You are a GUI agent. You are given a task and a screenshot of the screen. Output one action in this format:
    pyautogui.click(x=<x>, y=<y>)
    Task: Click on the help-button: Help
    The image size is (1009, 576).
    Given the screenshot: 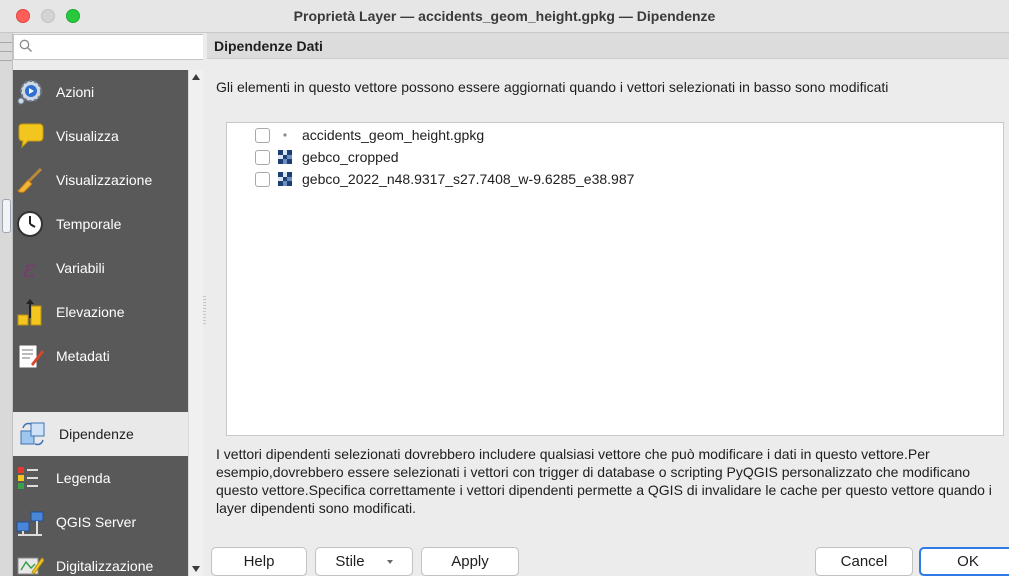 What is the action you would take?
    pyautogui.click(x=259, y=561)
    